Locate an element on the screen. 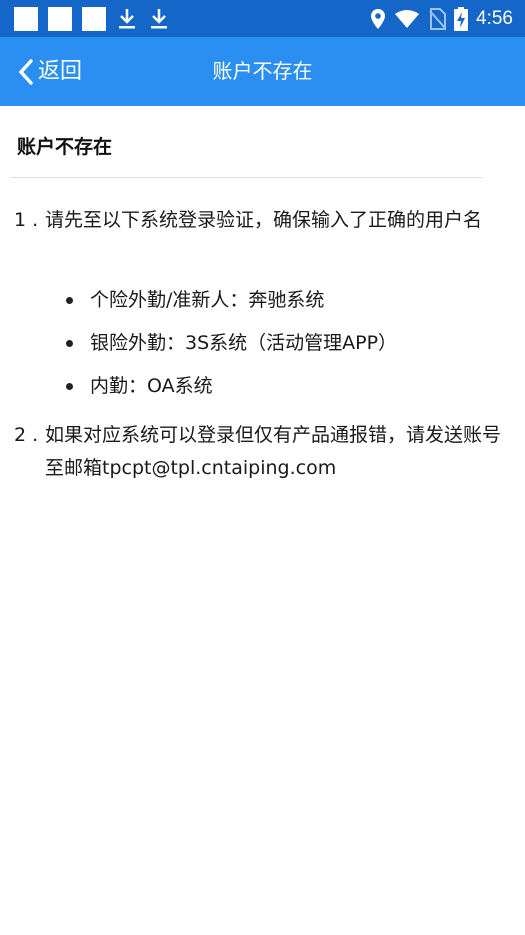  system-status-area: 4:56 is located at coordinates (441, 19).